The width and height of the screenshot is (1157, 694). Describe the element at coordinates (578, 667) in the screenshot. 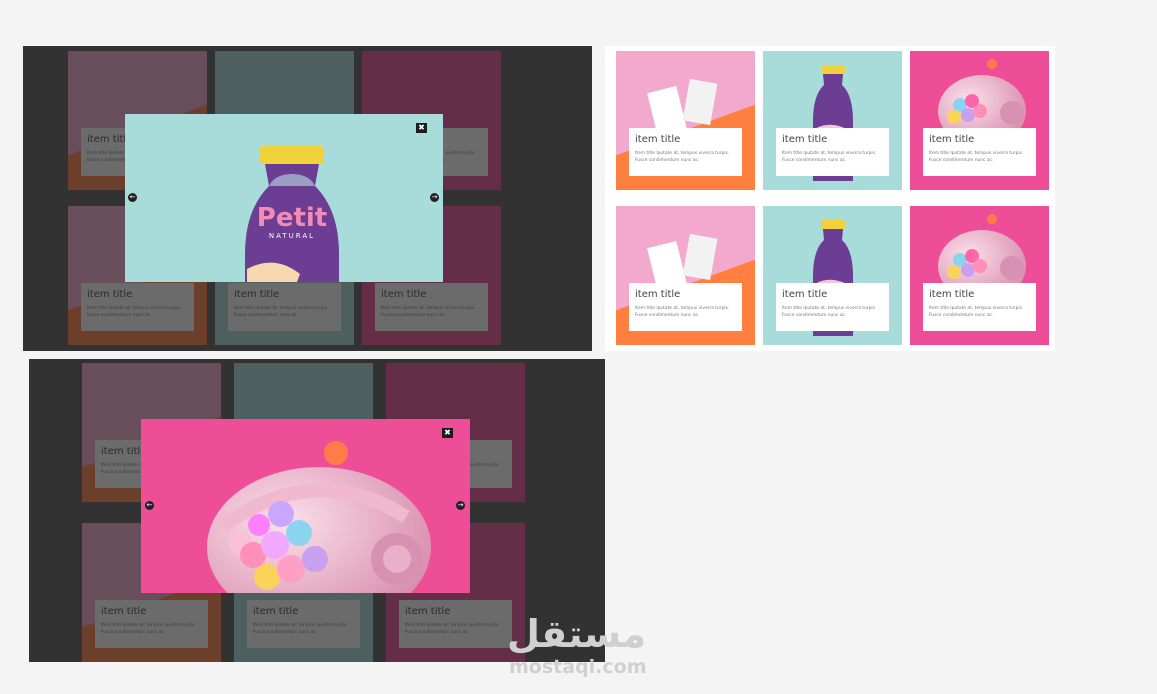

I see `watermark-latin: mostaqi.com` at that location.